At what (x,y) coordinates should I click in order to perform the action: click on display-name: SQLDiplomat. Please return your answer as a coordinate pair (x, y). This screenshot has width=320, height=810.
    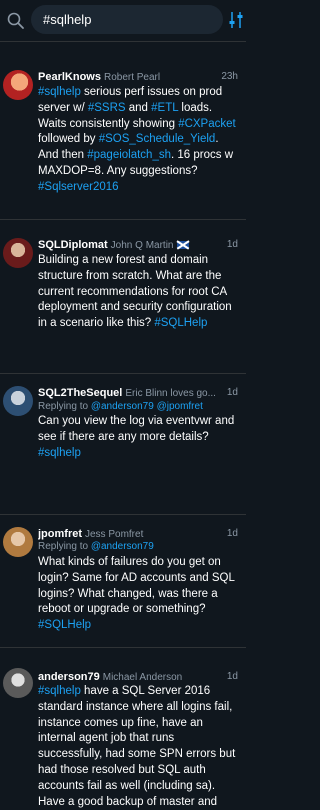
    Looking at the image, I should click on (73, 245).